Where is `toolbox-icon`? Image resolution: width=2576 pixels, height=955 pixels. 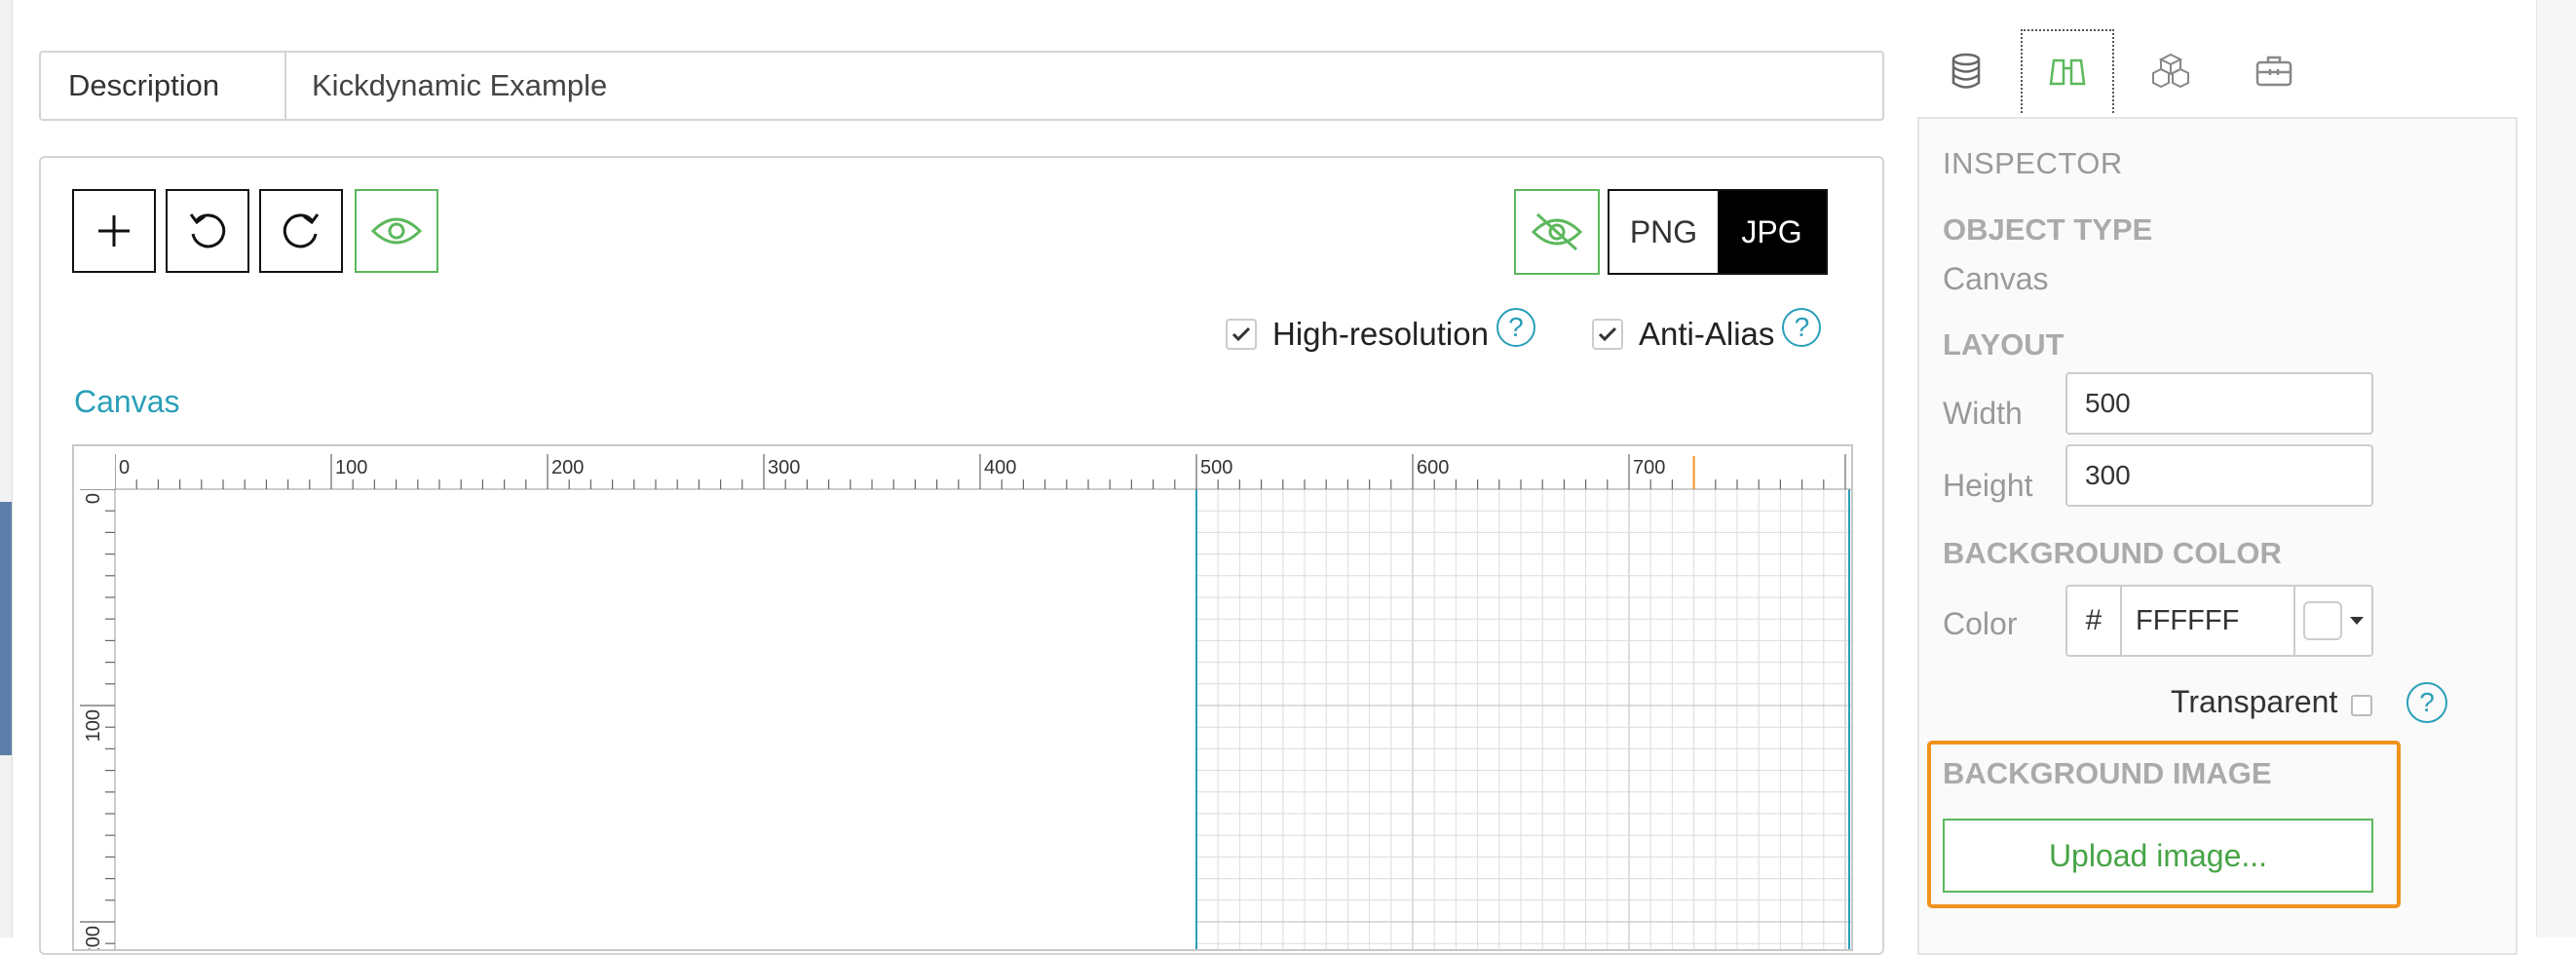 toolbox-icon is located at coordinates (2273, 71).